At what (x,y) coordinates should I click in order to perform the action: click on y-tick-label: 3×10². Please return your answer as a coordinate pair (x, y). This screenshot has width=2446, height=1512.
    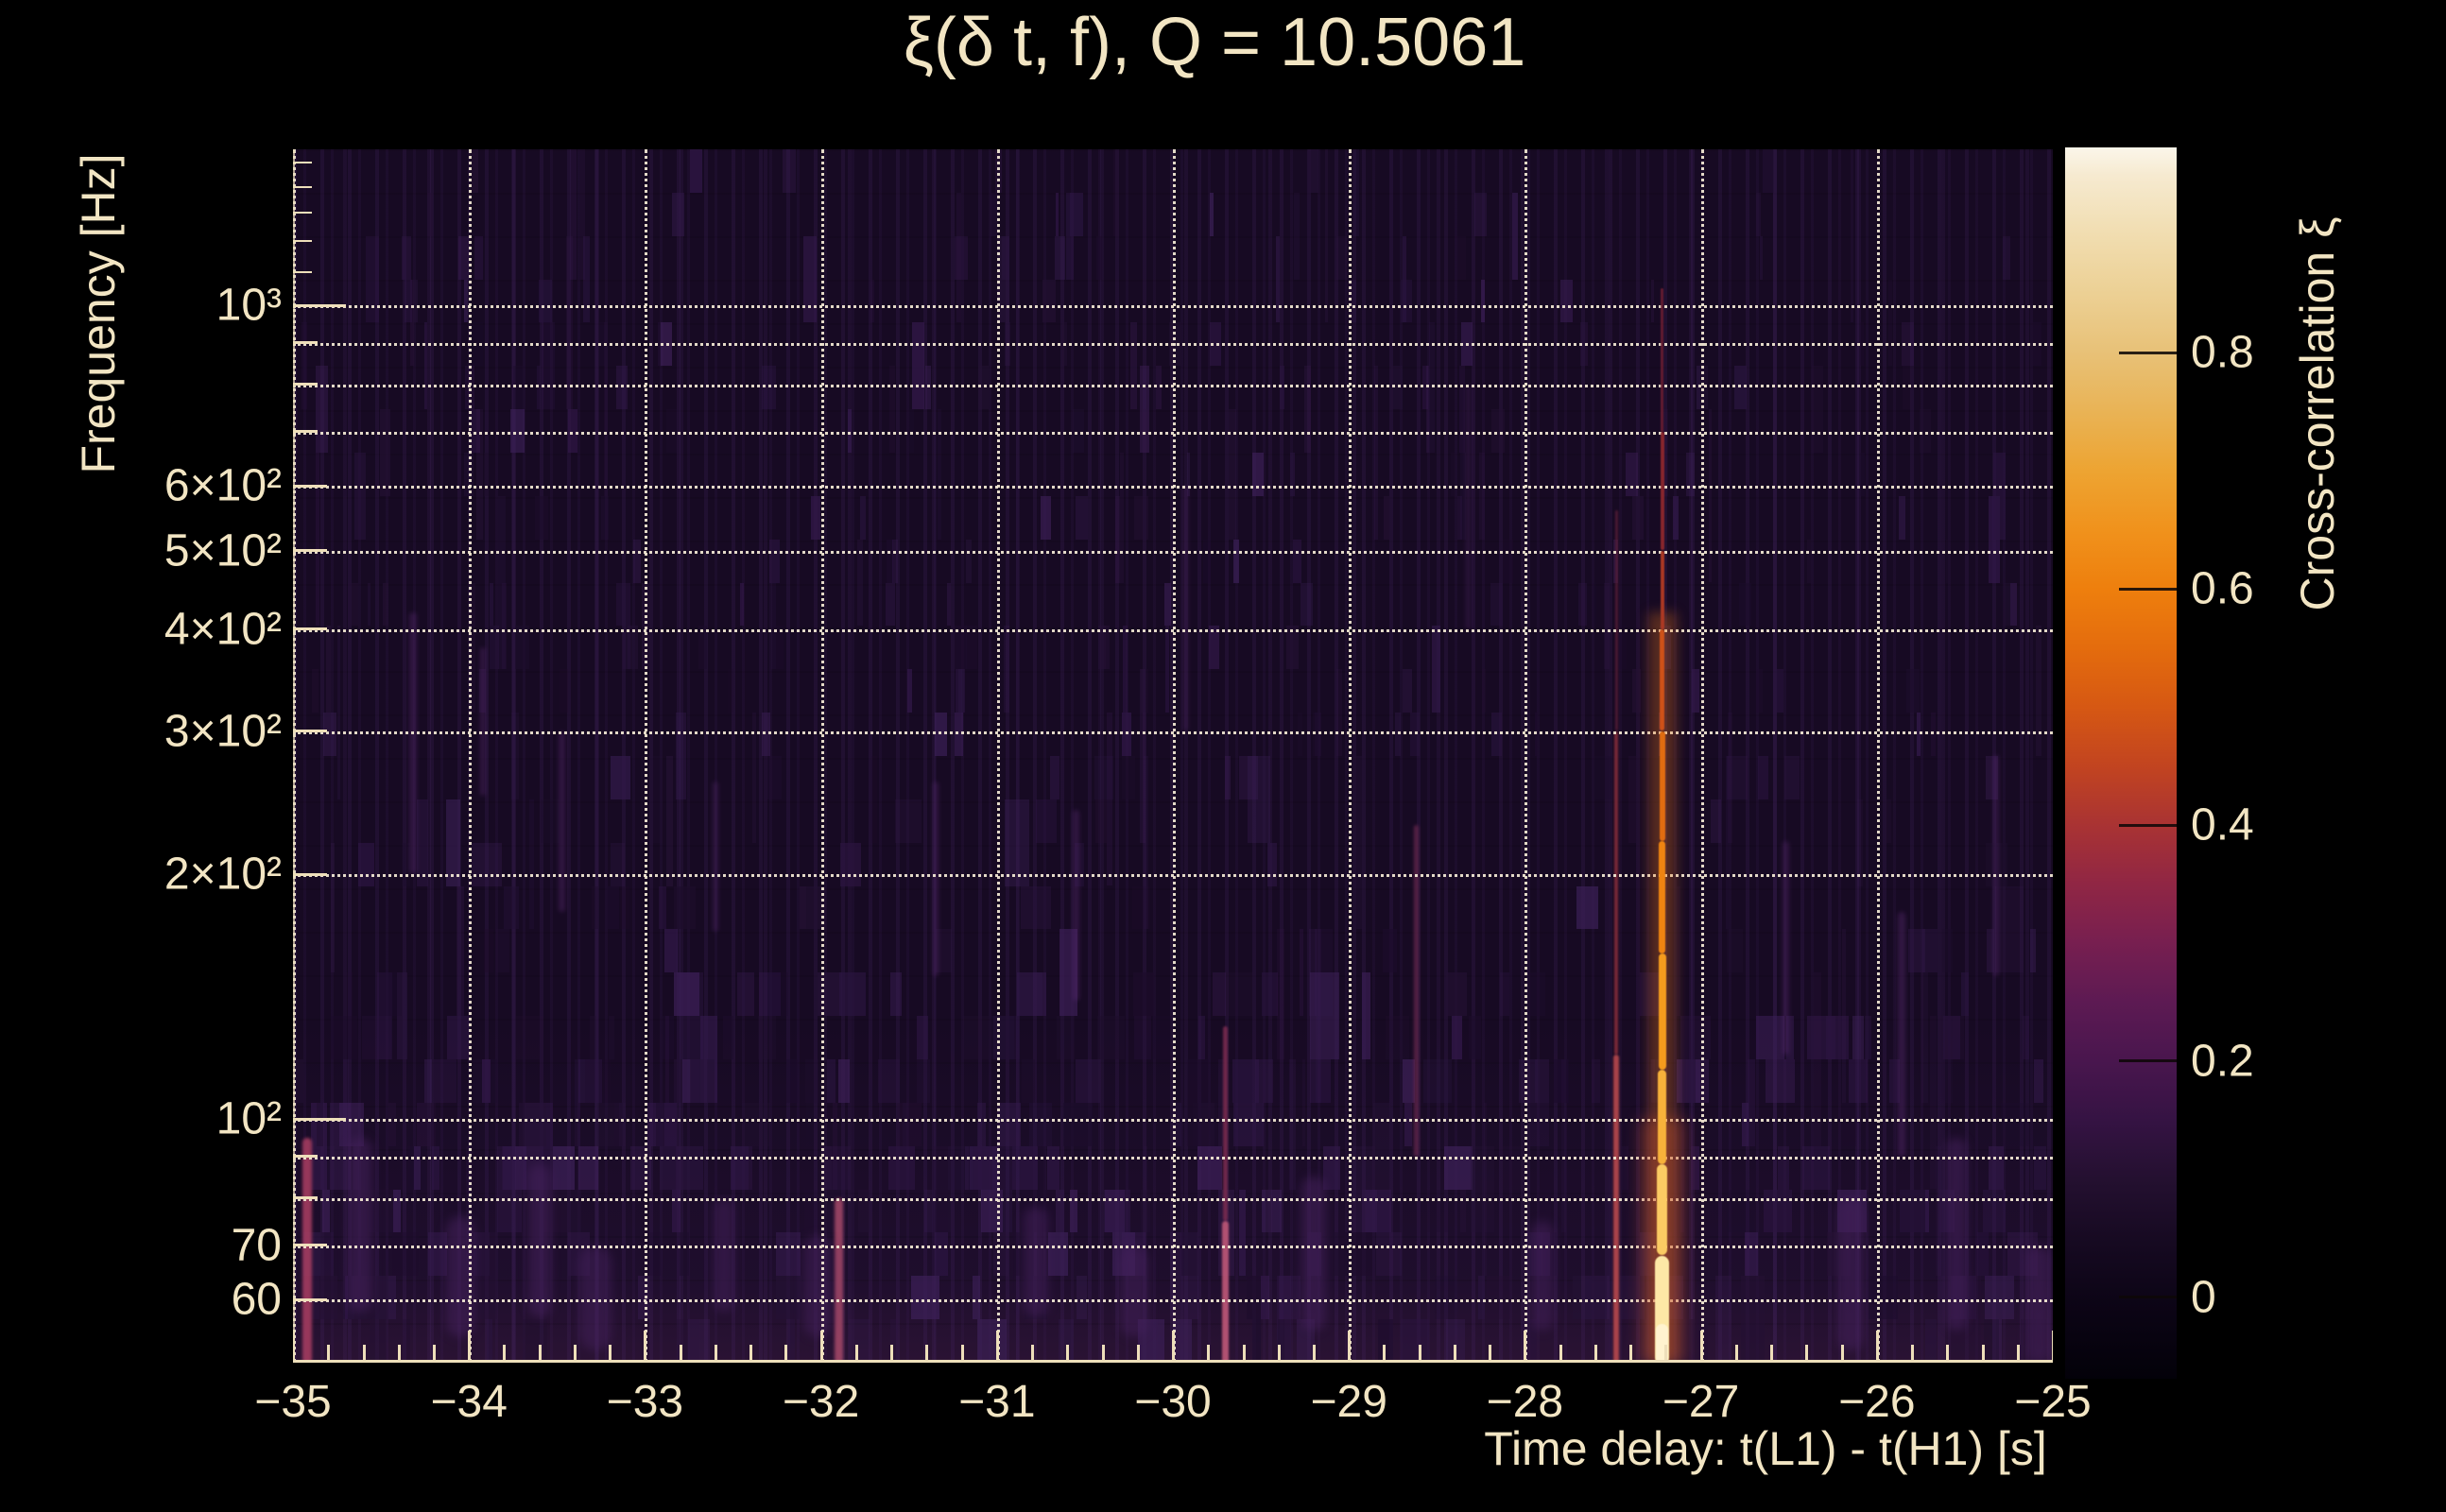
    Looking at the image, I should click on (223, 731).